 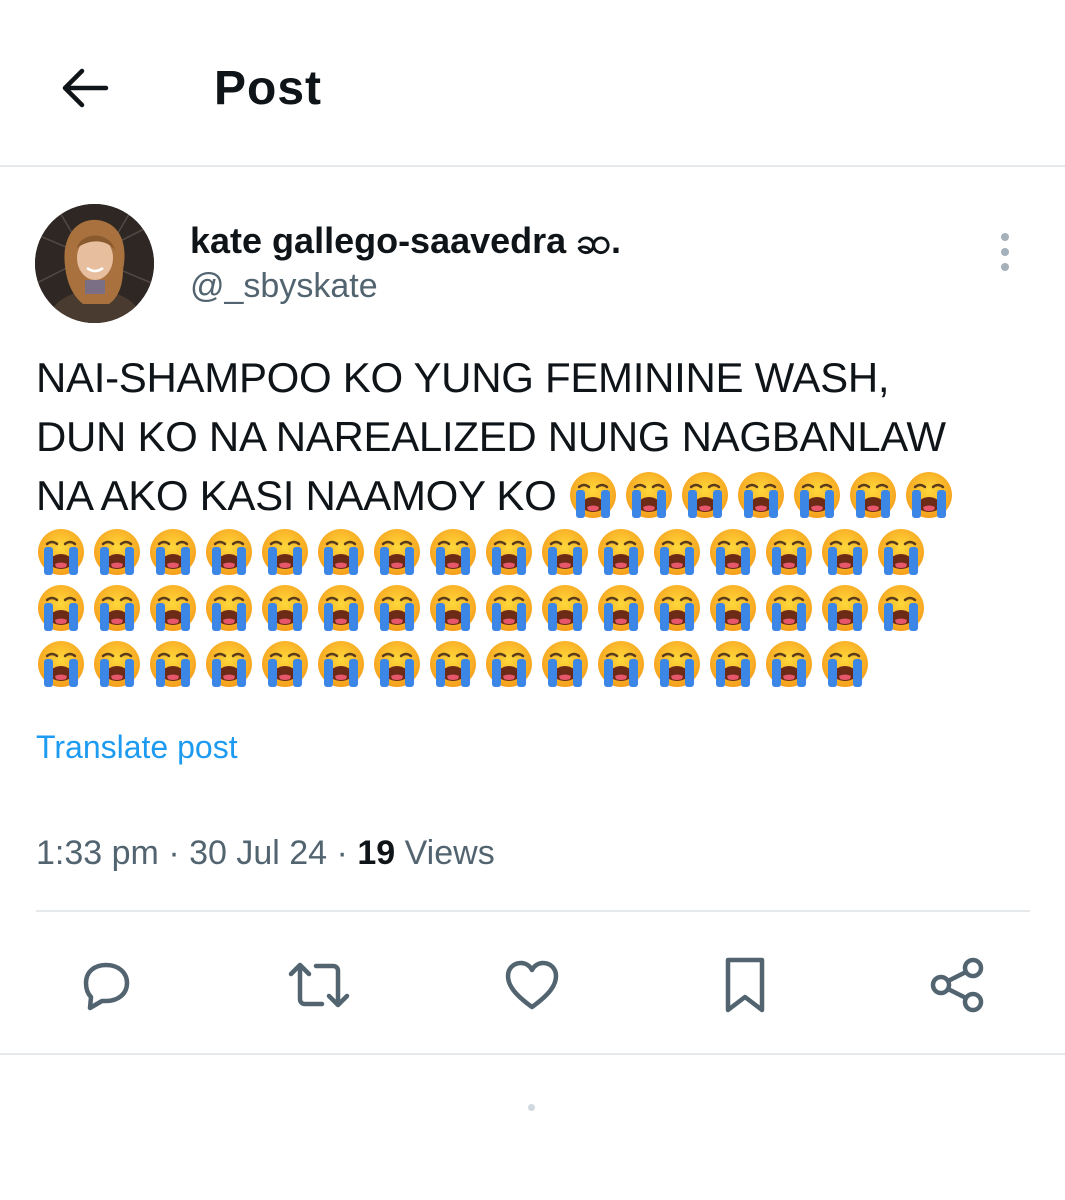 What do you see at coordinates (296, 495) in the screenshot?
I see `post-text-line-content: NA AKO KASI NAAMOY KO` at bounding box center [296, 495].